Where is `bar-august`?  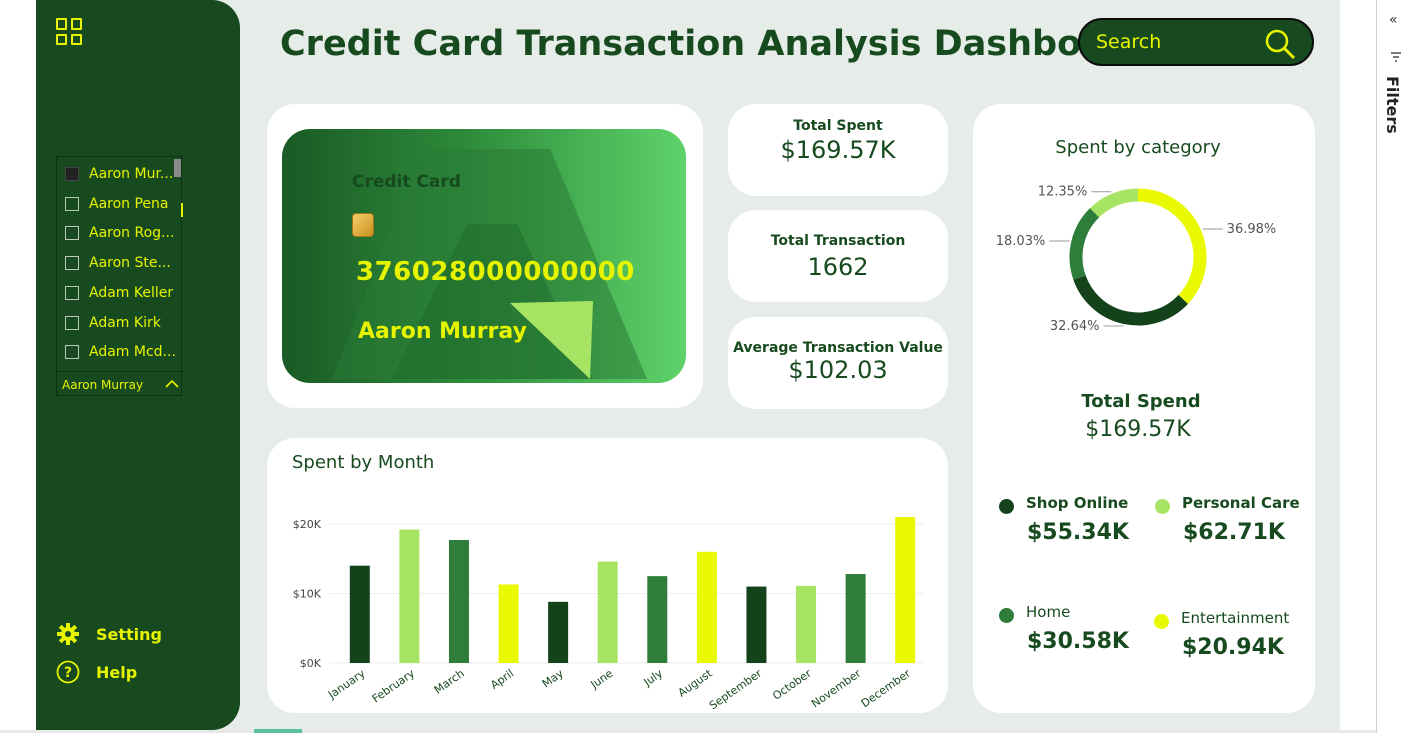
bar-august is located at coordinates (706, 607).